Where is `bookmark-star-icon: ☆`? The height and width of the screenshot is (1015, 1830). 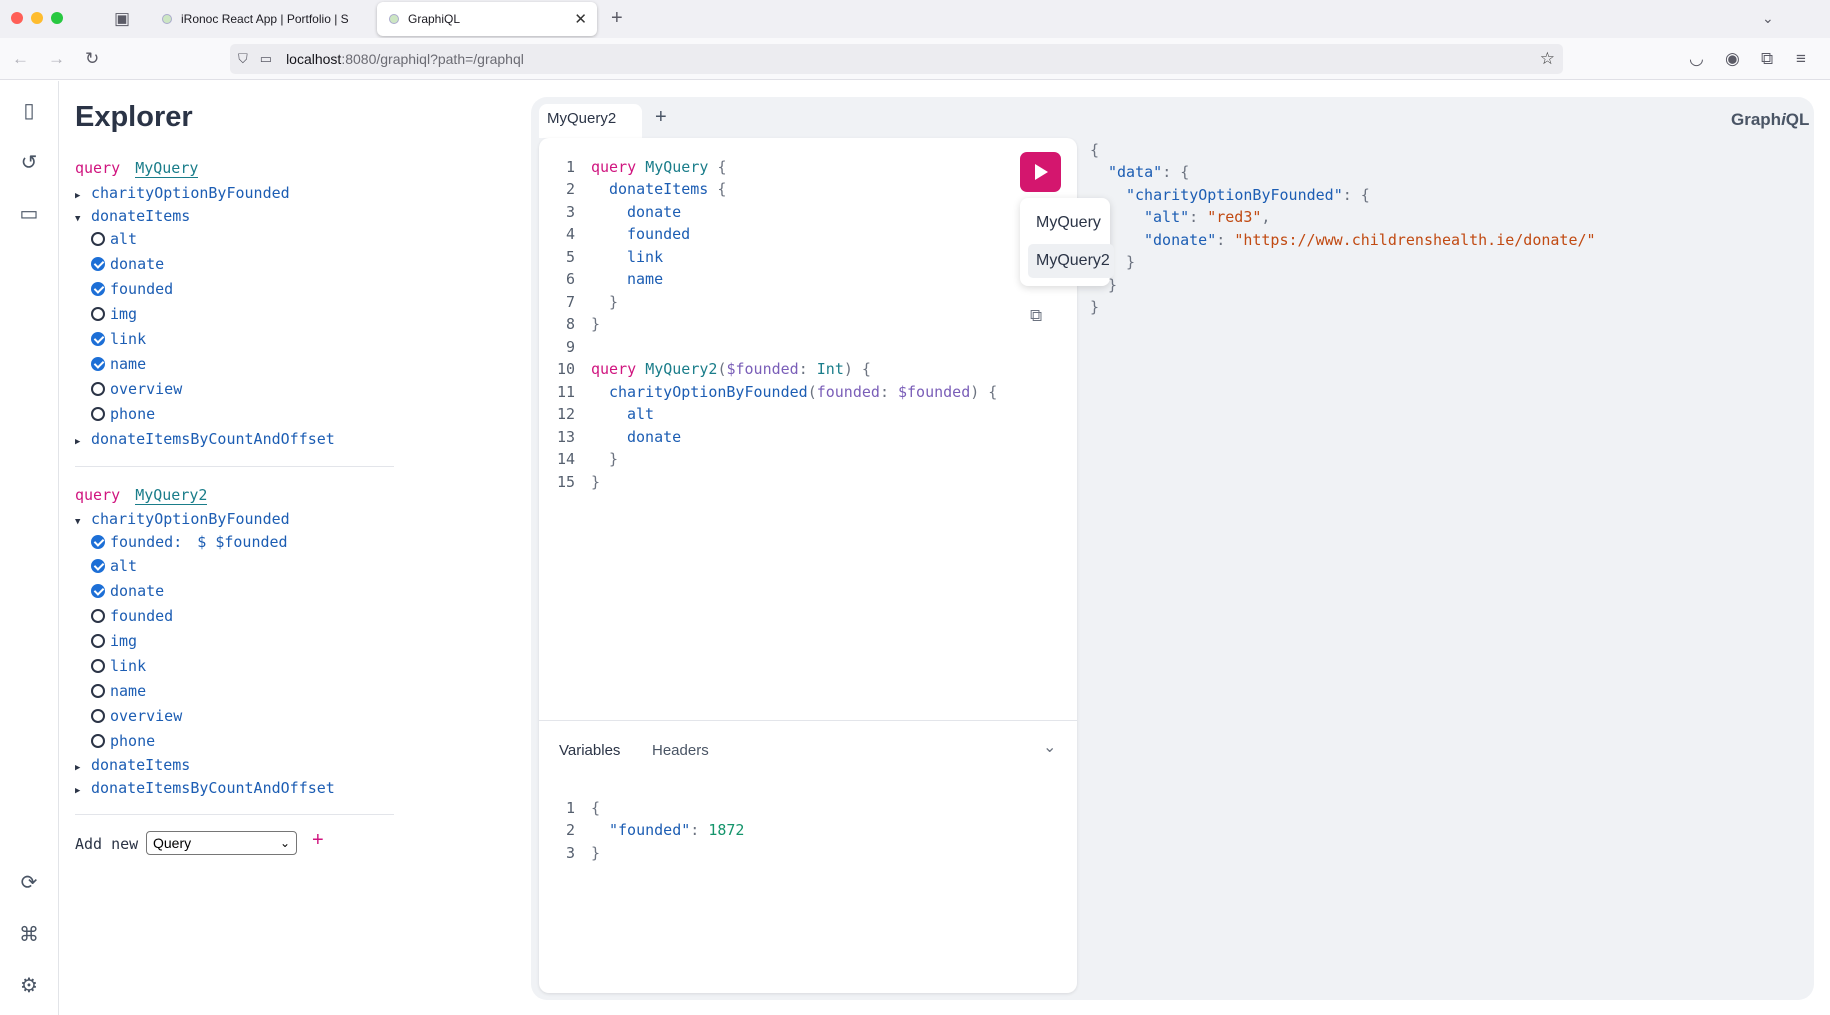 bookmark-star-icon: ☆ is located at coordinates (1547, 59).